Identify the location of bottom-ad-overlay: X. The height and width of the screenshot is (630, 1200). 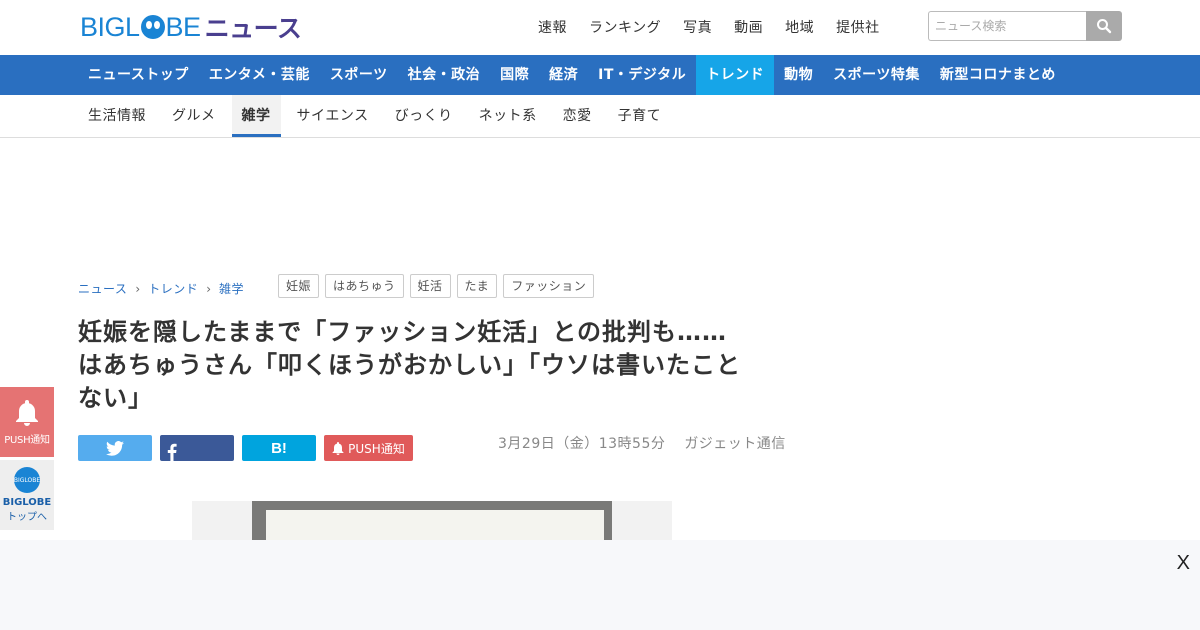
(600, 585).